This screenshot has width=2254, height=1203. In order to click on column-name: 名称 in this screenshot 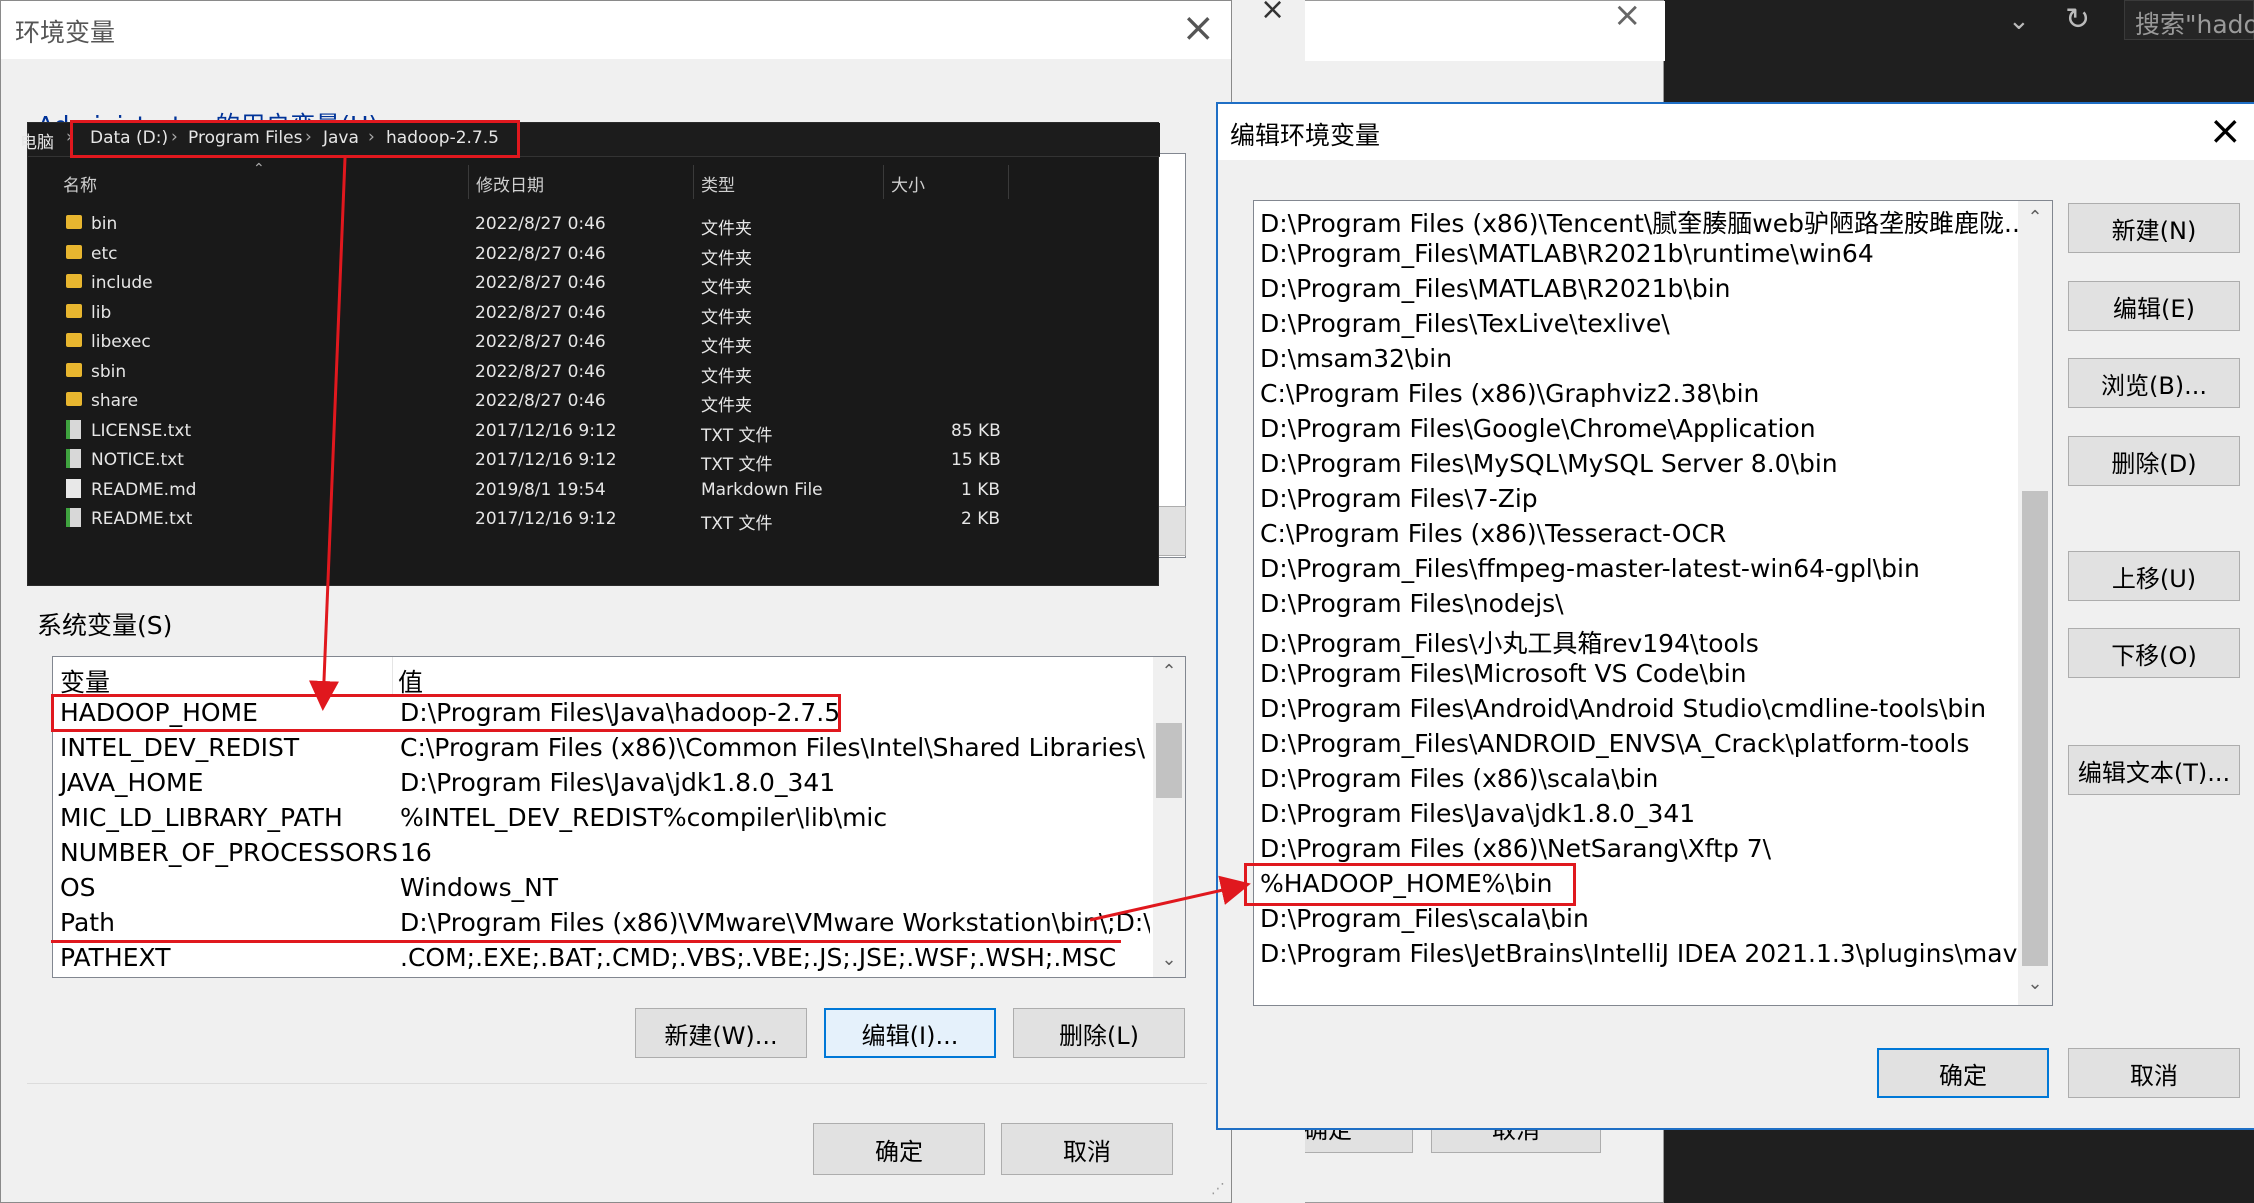, I will do `click(80, 183)`.